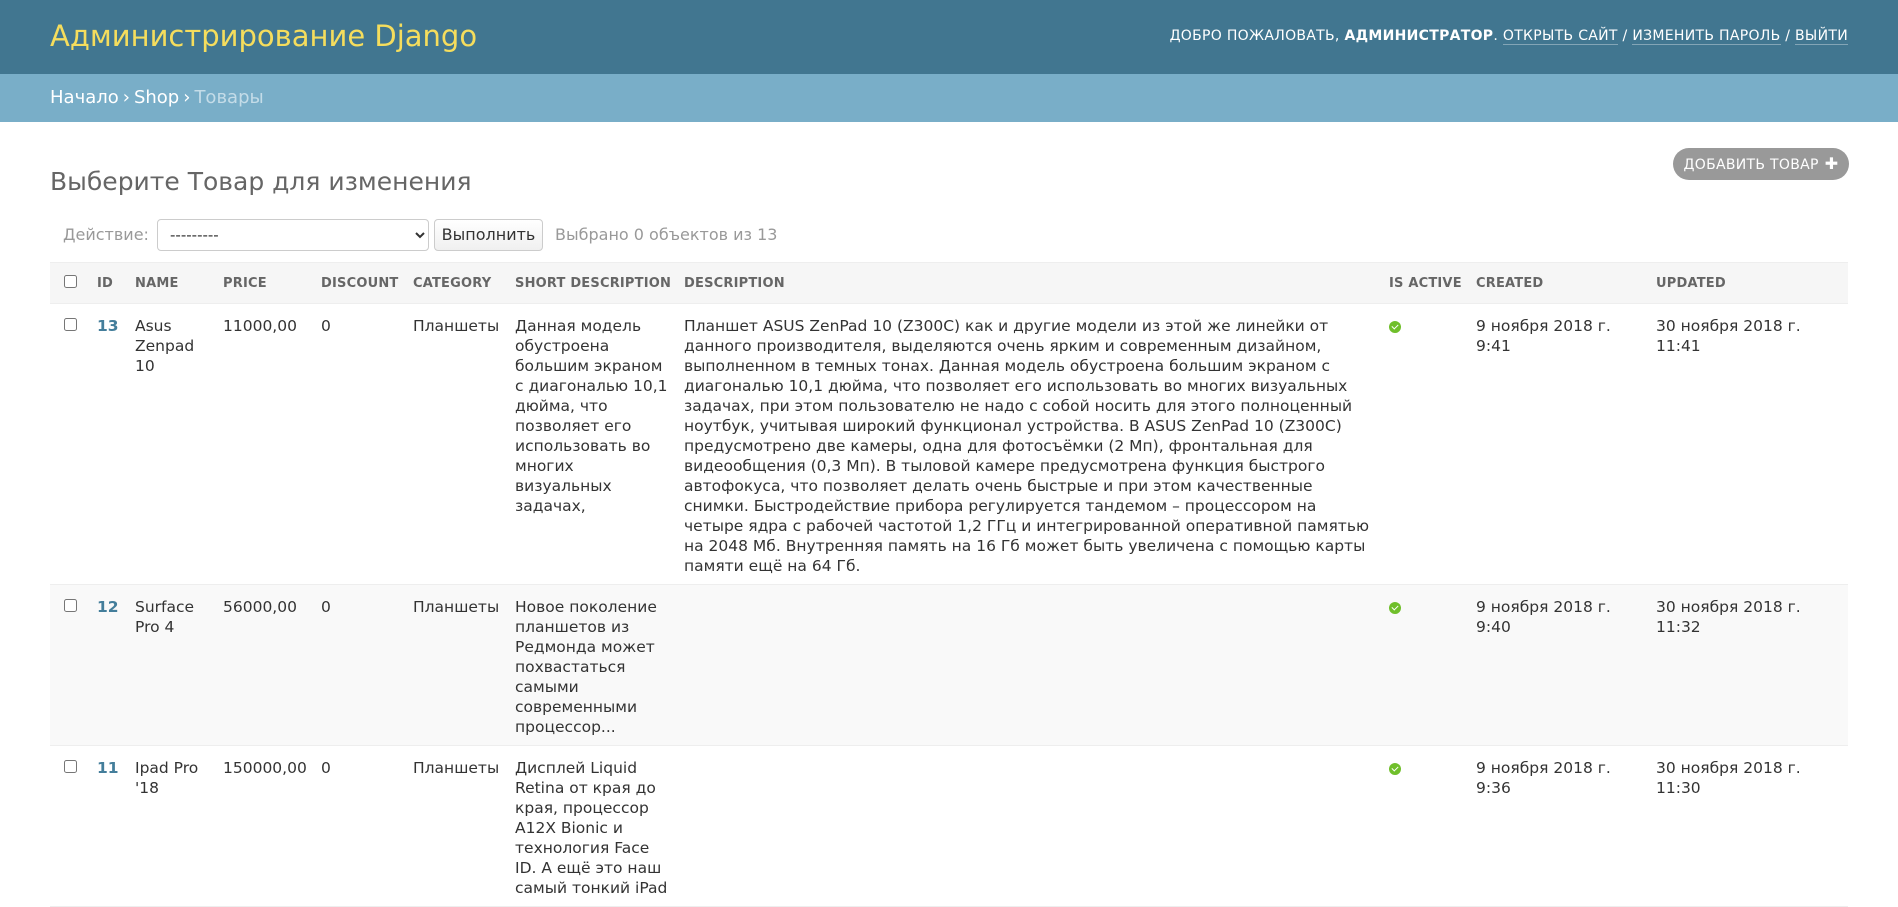  I want to click on action-select: ---------, so click(293, 235).